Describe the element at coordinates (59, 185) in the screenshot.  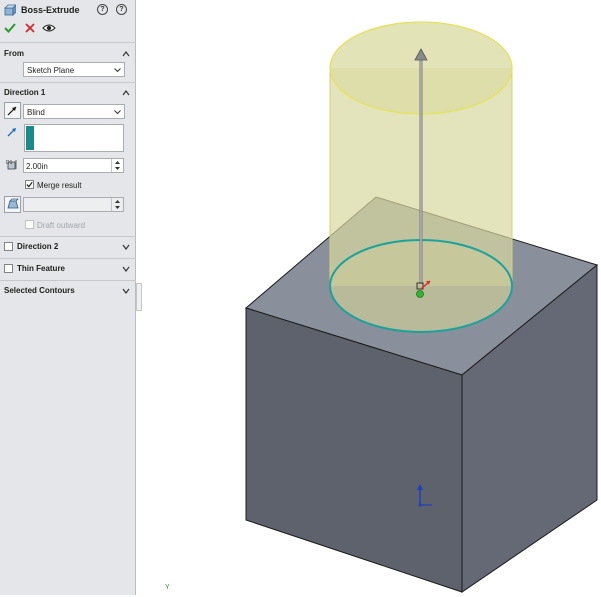
I see `merge-result-label: Merge result` at that location.